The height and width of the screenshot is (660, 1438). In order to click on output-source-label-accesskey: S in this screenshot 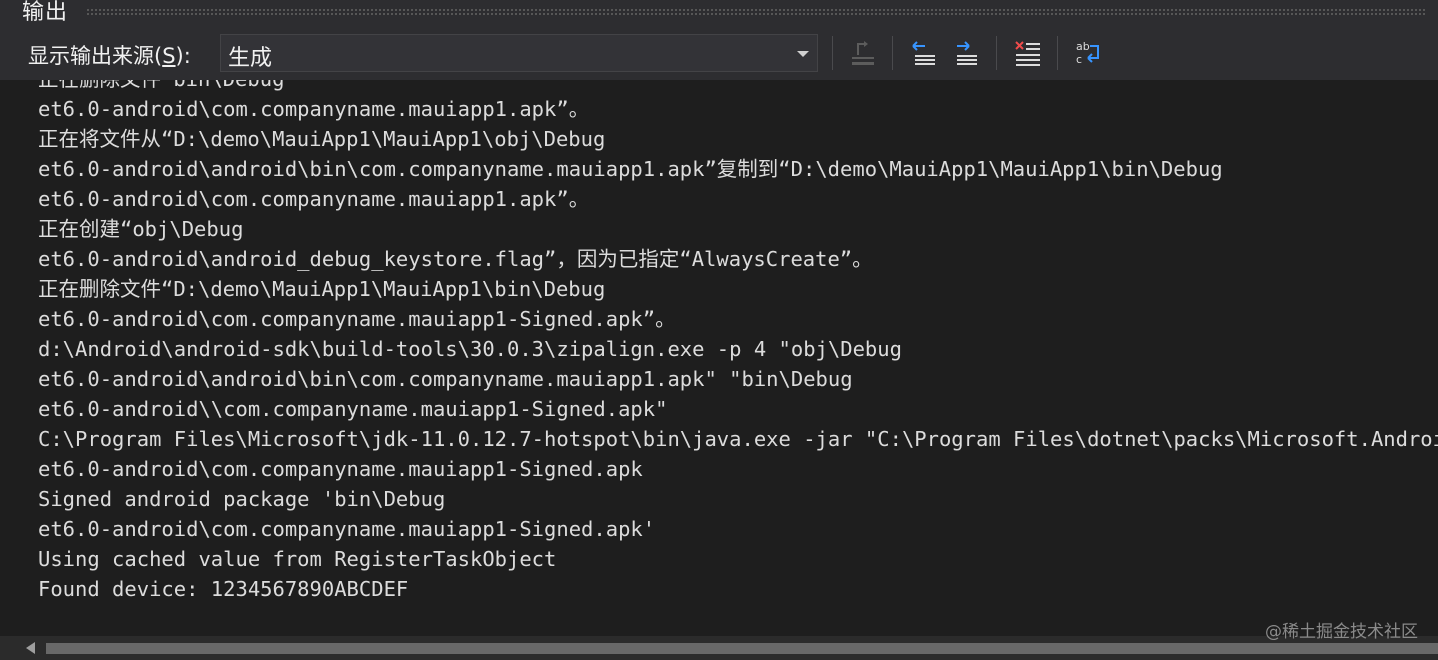, I will do `click(169, 56)`.